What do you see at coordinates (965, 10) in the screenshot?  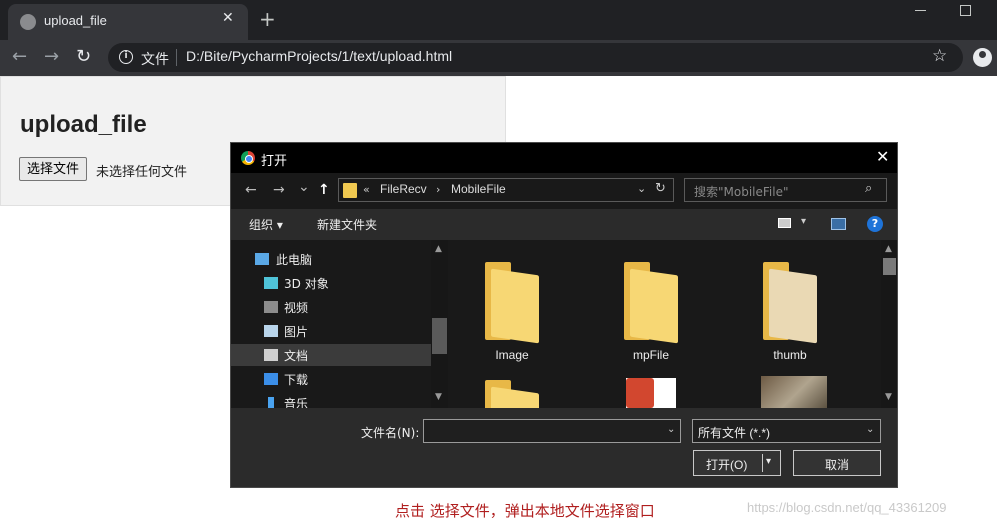 I see `maximize-icon` at bounding box center [965, 10].